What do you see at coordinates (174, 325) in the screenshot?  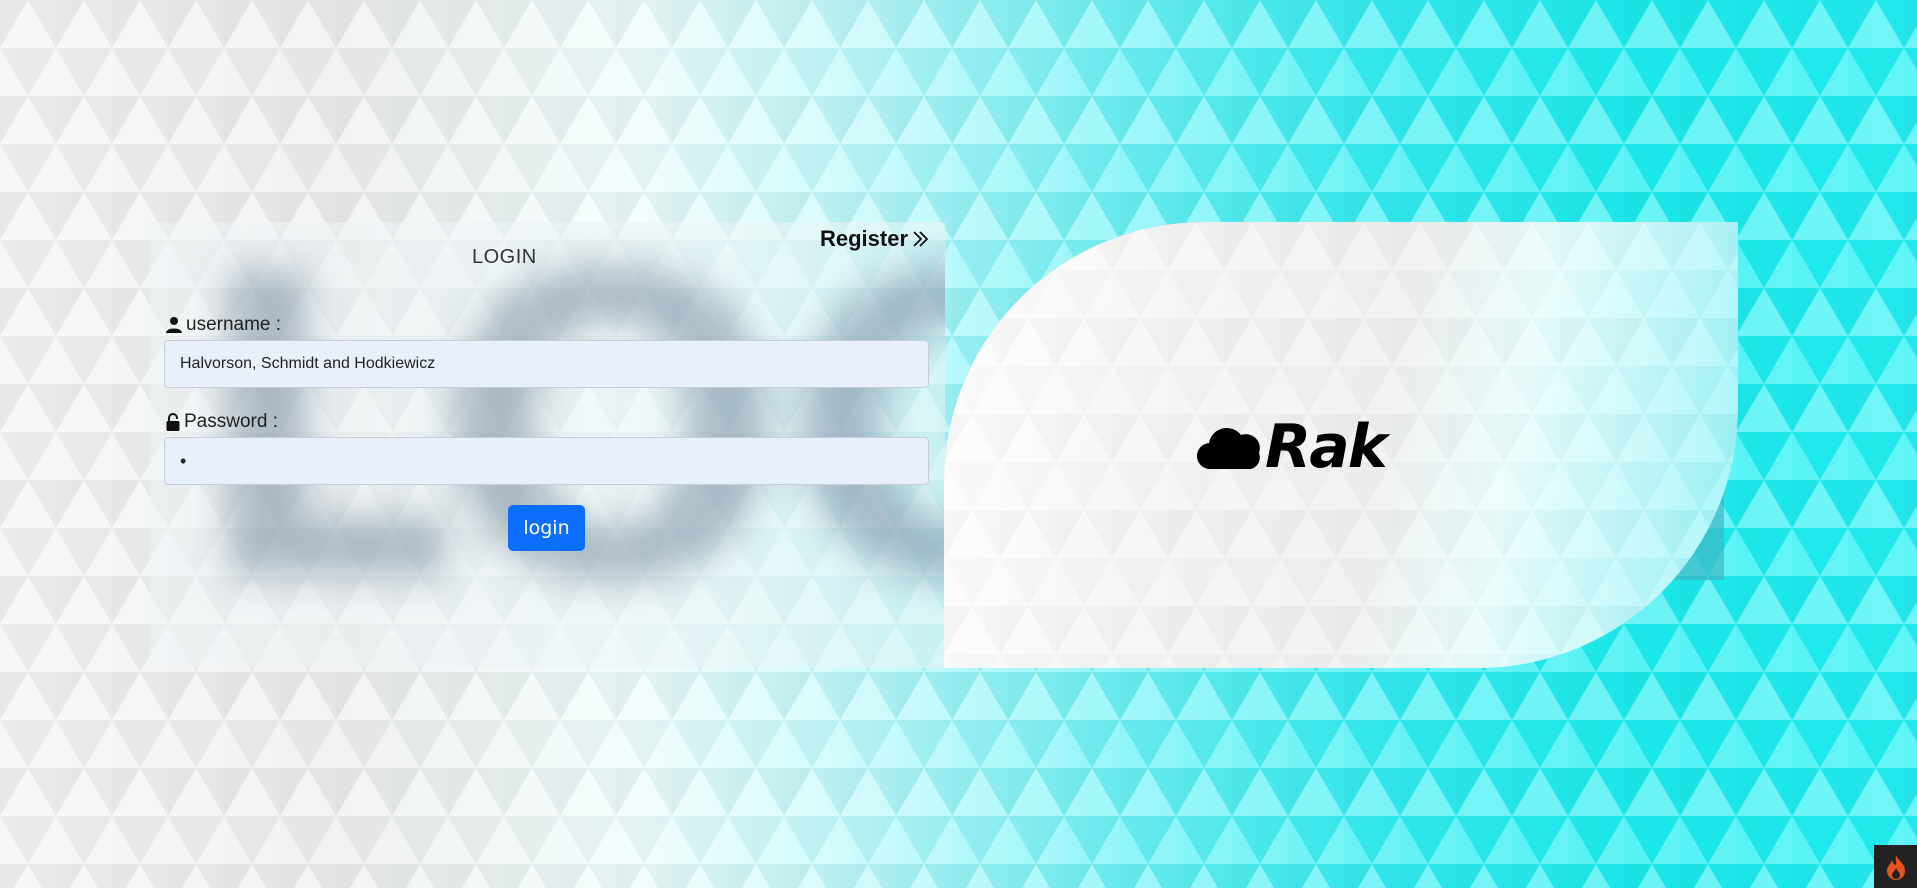 I see `user-icon` at bounding box center [174, 325].